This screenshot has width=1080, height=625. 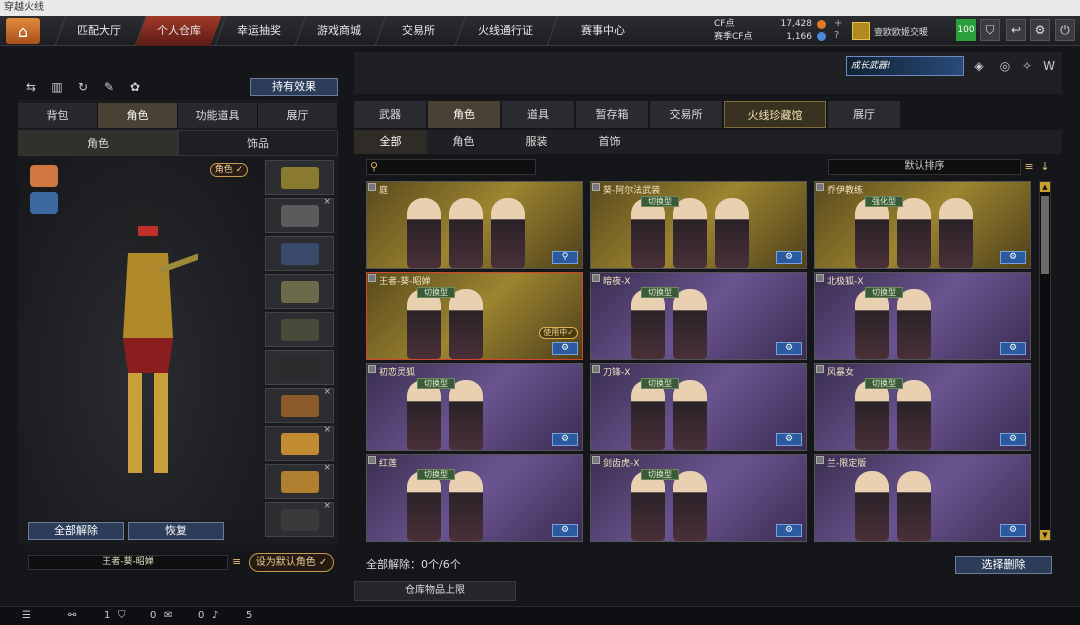 What do you see at coordinates (258, 143) in the screenshot?
I see `subtab-accessory: 饰品` at bounding box center [258, 143].